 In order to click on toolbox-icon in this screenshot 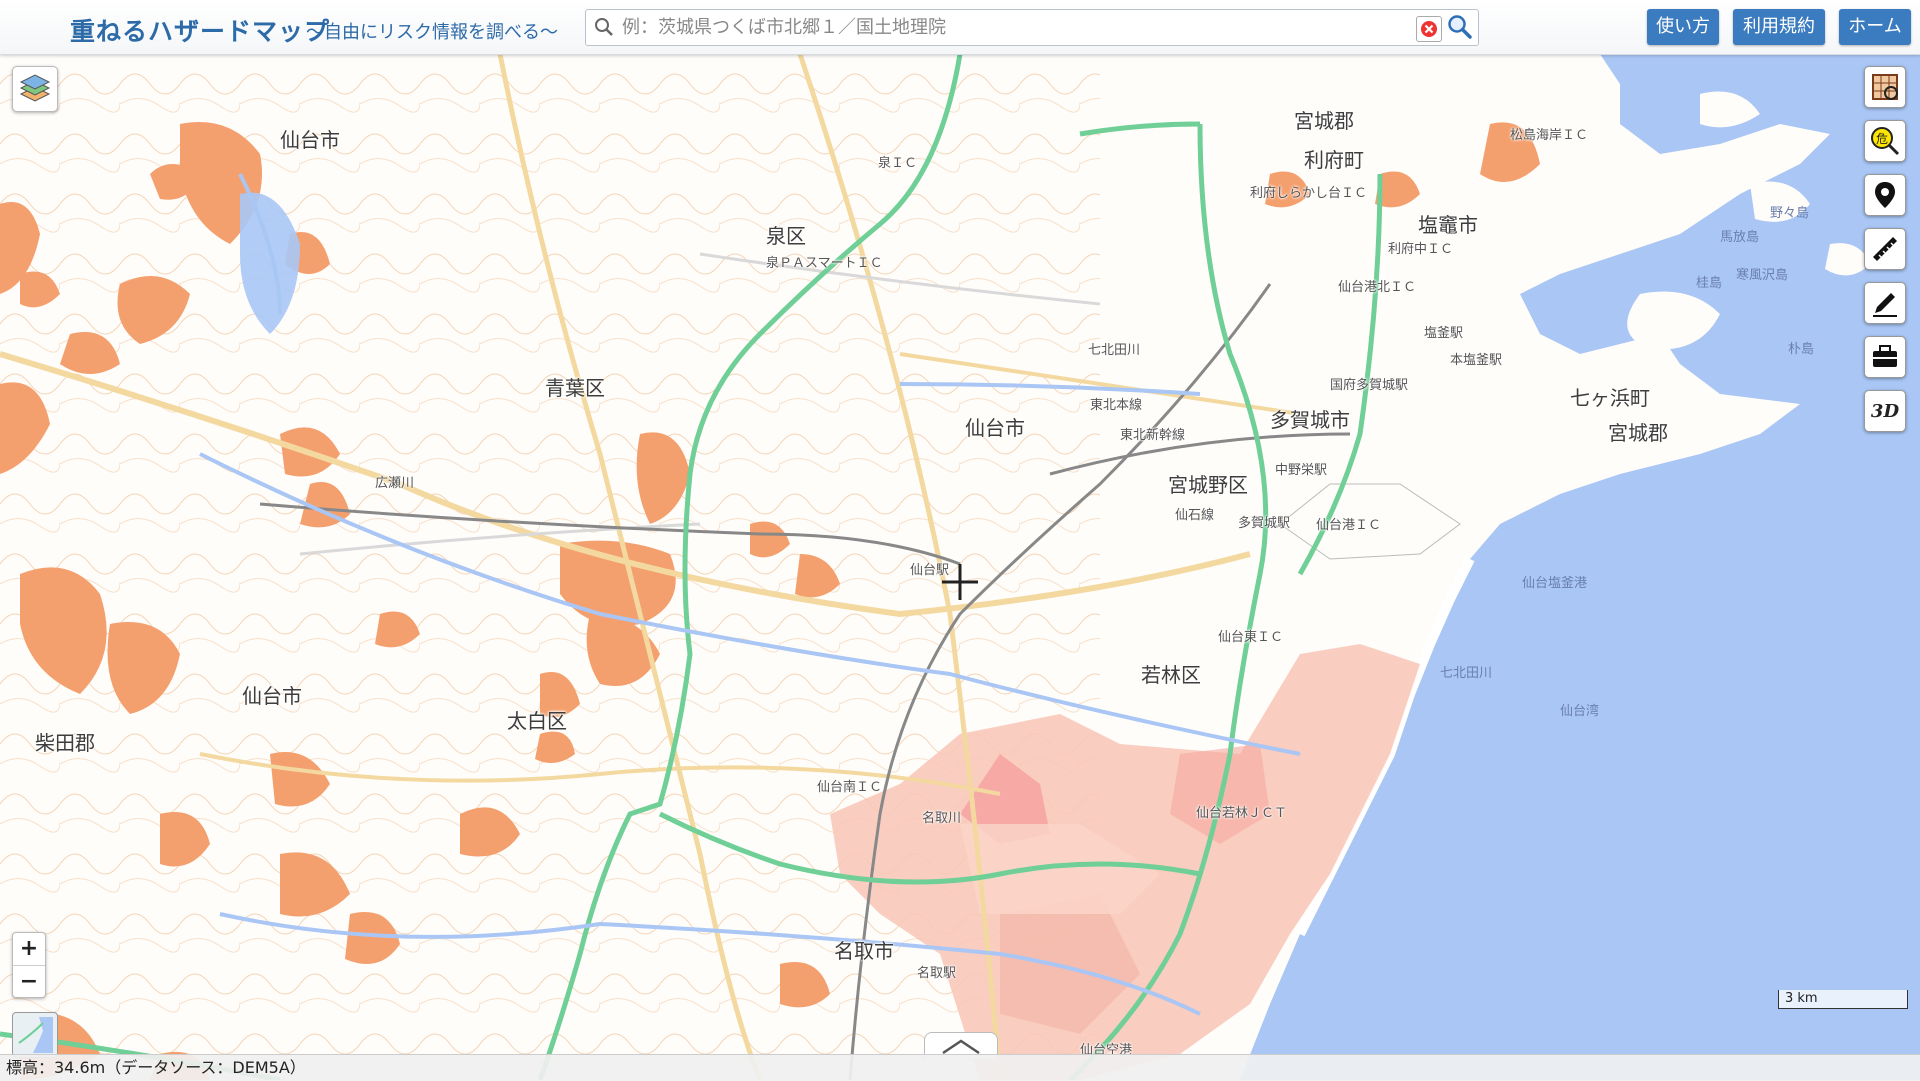, I will do `click(1885, 356)`.